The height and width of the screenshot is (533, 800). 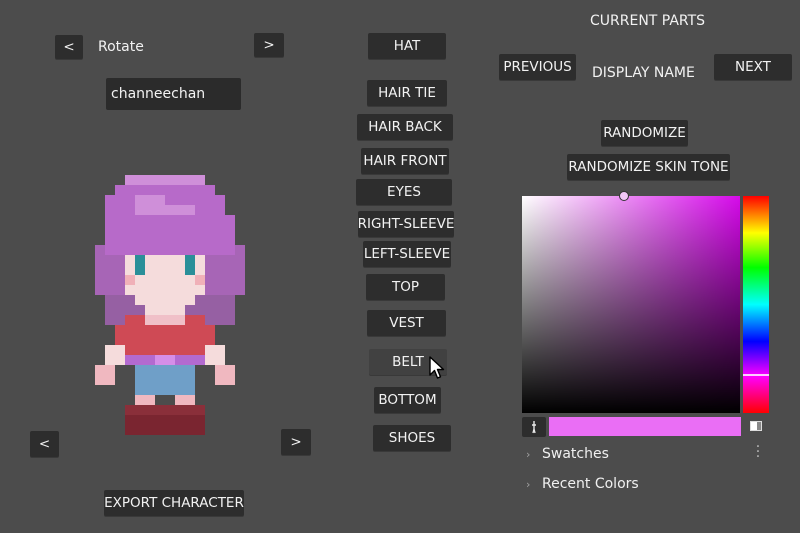 I want to click on eyedropper-icon, so click(x=534, y=427).